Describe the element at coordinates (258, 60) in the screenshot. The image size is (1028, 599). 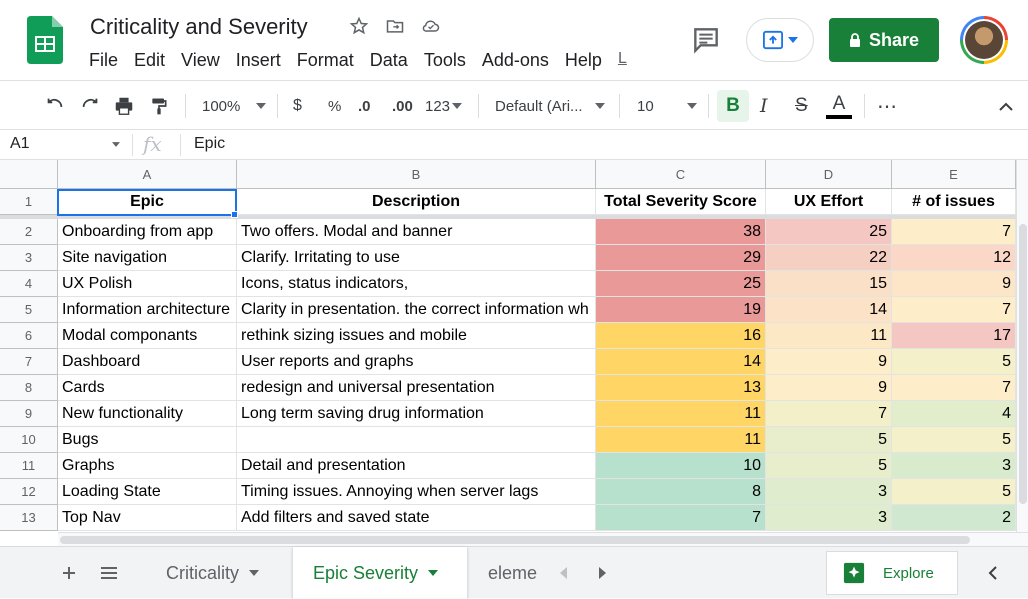
I see `menu-insert: Insert` at that location.